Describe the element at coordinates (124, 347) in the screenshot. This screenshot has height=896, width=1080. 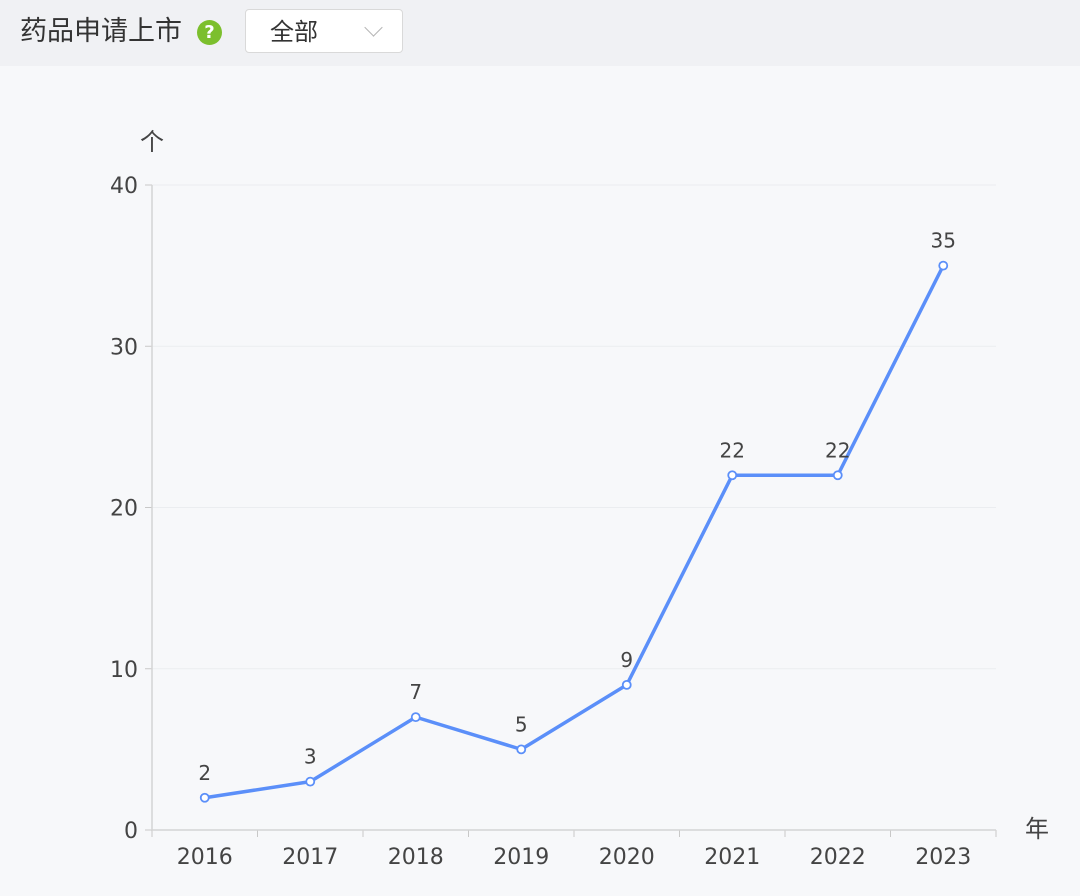
I see `y-tick-label: 30` at that location.